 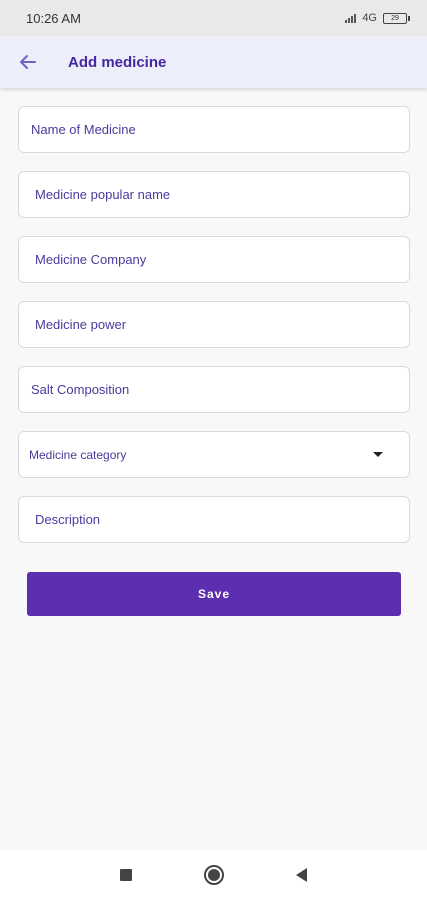 I want to click on caret-down-icon, so click(x=378, y=454).